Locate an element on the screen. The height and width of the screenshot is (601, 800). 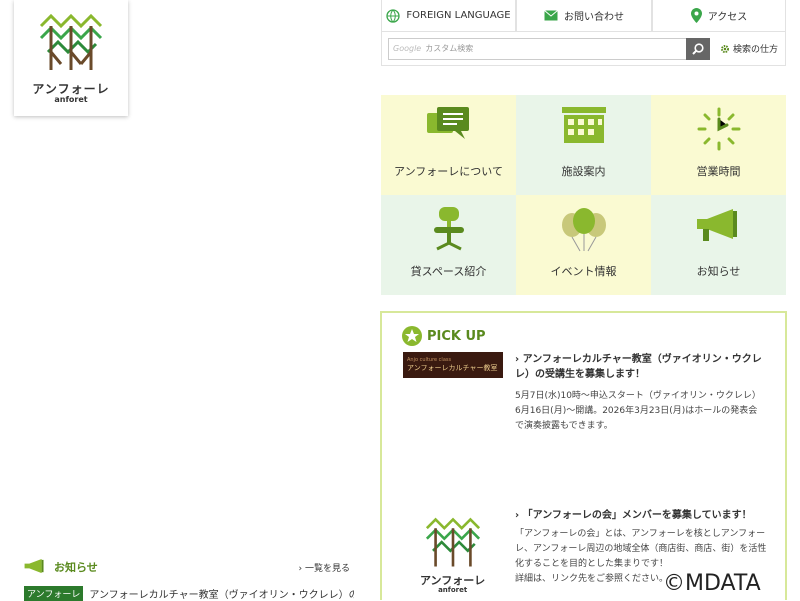
news-tag: アンフォーレ is located at coordinates (54, 593).